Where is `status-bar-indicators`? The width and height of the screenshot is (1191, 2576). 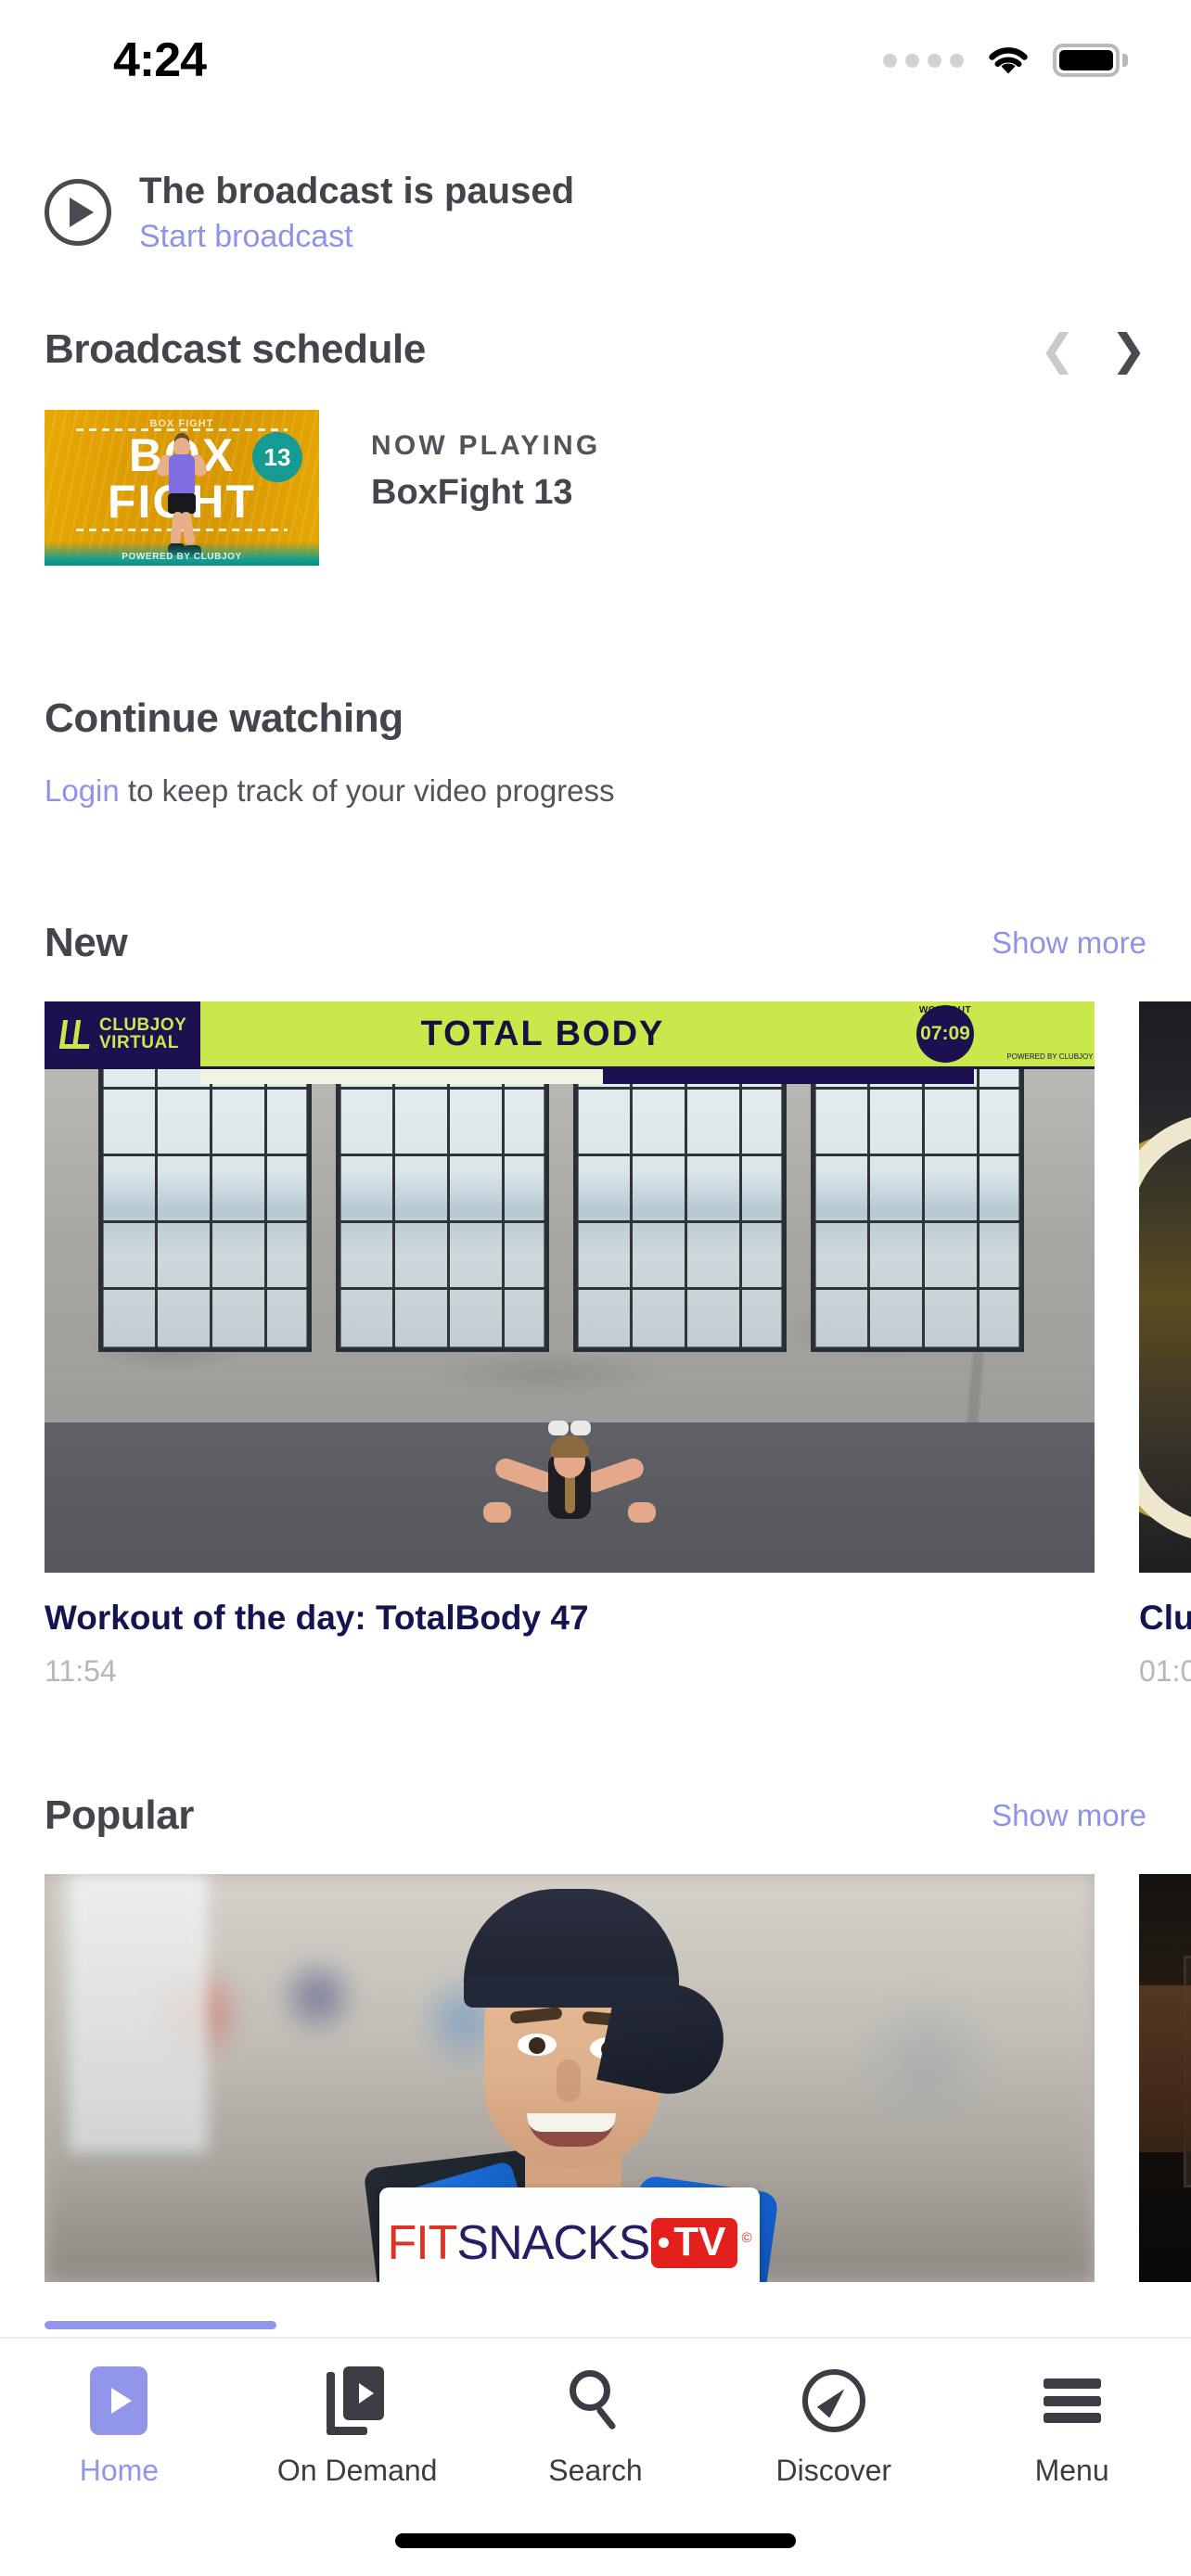 status-bar-indicators is located at coordinates (1006, 50).